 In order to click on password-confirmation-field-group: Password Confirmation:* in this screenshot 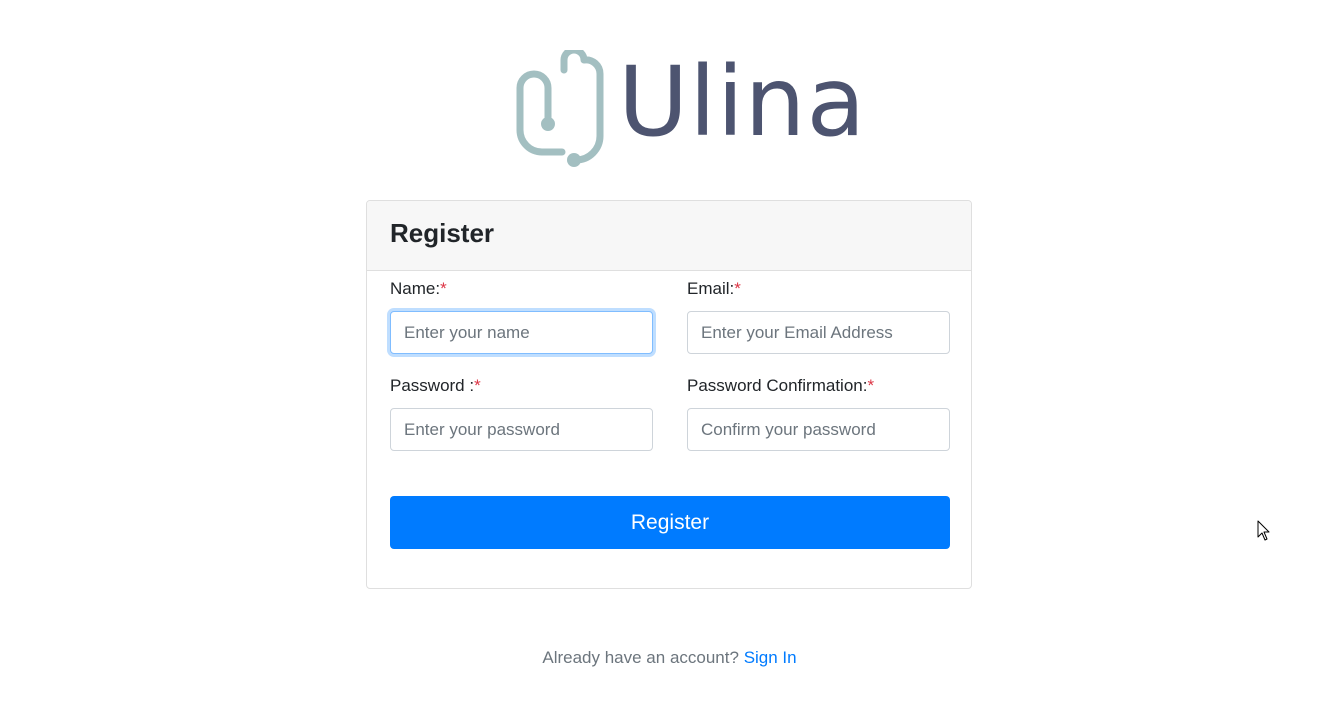, I will do `click(818, 413)`.